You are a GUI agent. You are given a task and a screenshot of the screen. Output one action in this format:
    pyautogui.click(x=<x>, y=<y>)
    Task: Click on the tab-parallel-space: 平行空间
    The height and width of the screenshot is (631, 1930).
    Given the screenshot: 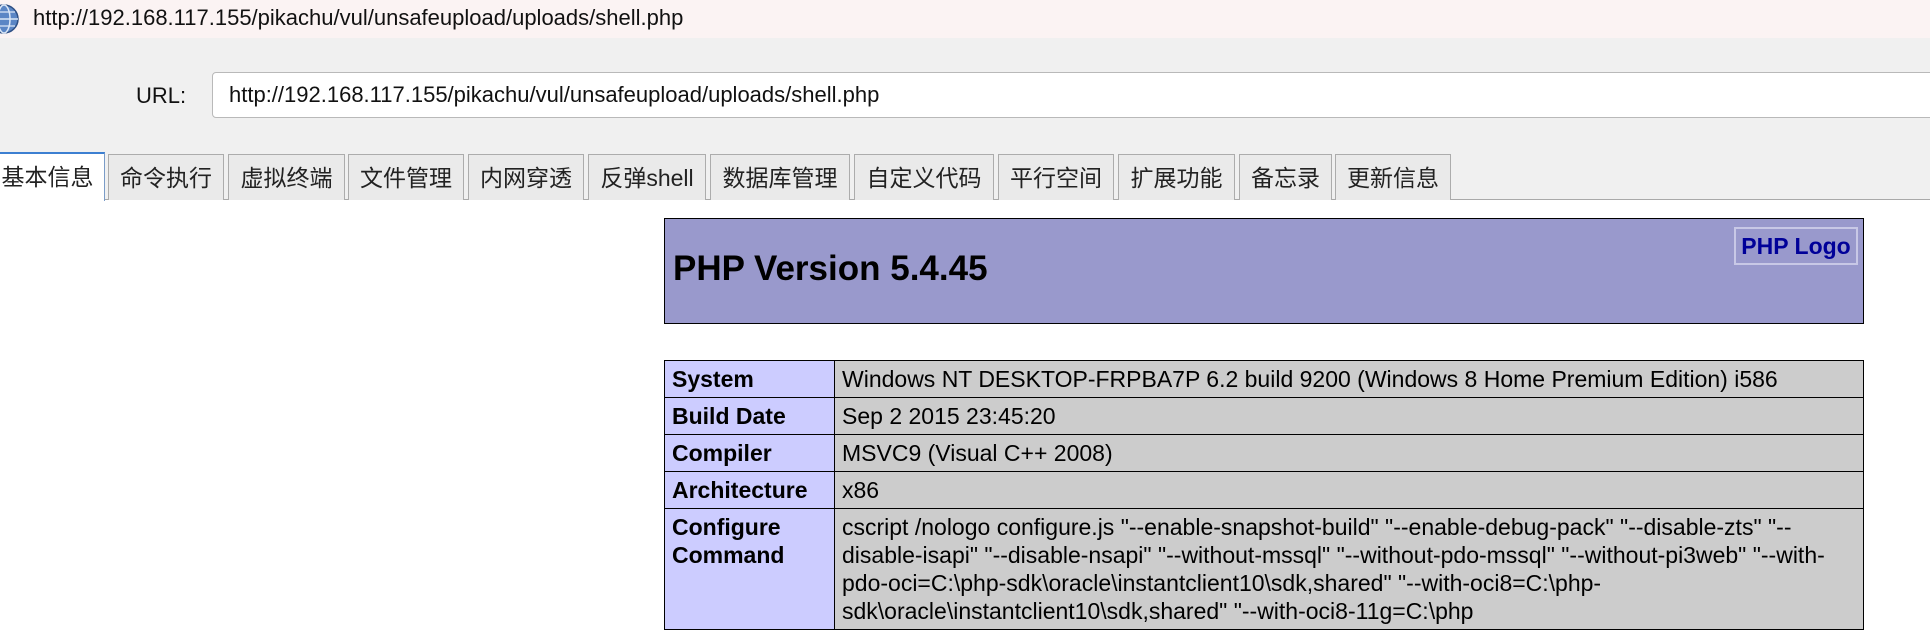 What is the action you would take?
    pyautogui.click(x=1056, y=177)
    